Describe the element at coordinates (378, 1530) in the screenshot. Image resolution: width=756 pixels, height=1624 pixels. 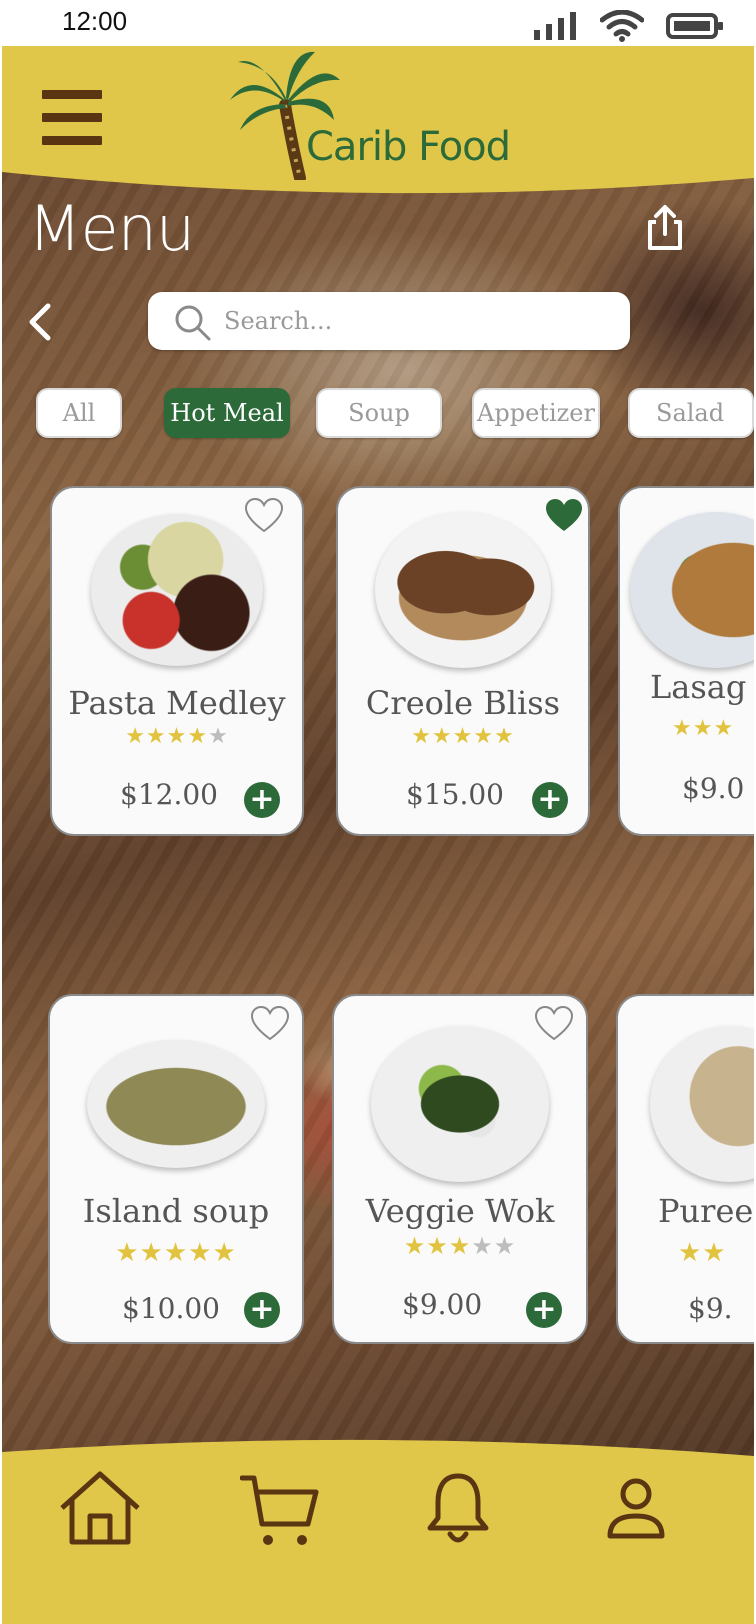
I see `bottom-navigation` at that location.